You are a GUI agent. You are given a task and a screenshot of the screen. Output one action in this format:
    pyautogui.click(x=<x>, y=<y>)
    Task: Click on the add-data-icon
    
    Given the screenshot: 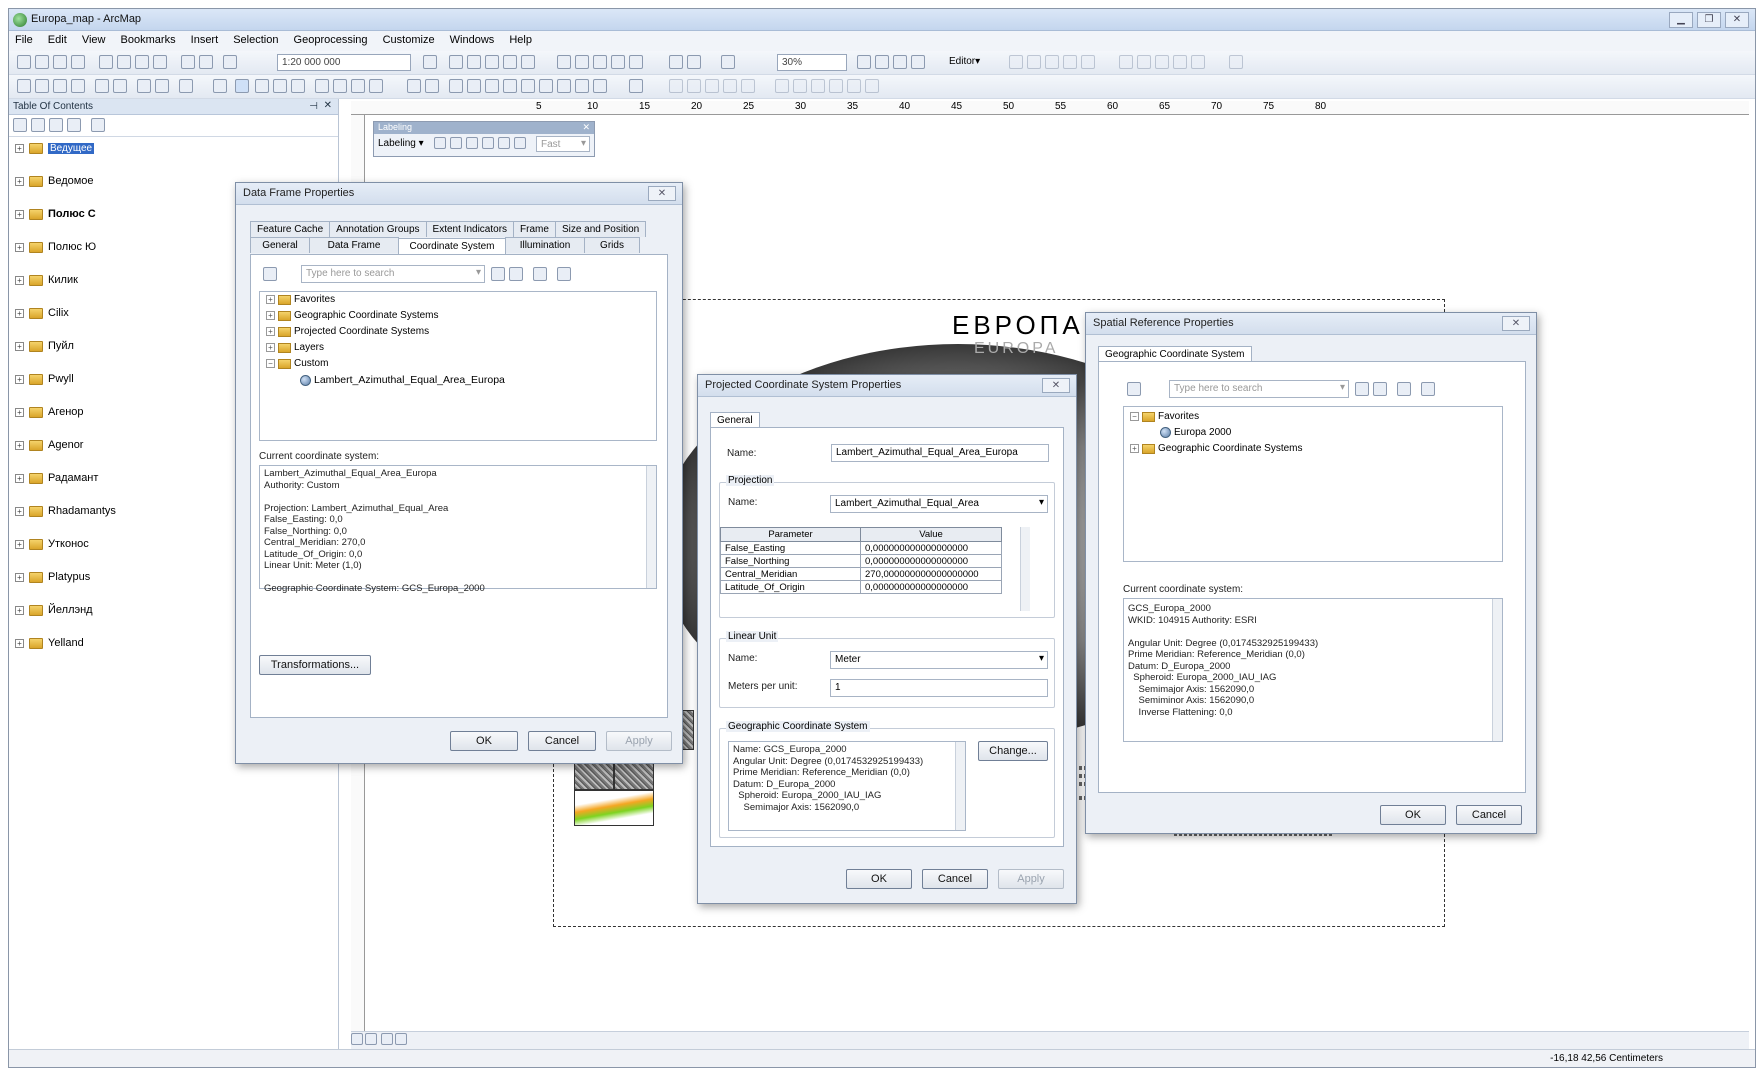 What is the action you would take?
    pyautogui.click(x=230, y=62)
    